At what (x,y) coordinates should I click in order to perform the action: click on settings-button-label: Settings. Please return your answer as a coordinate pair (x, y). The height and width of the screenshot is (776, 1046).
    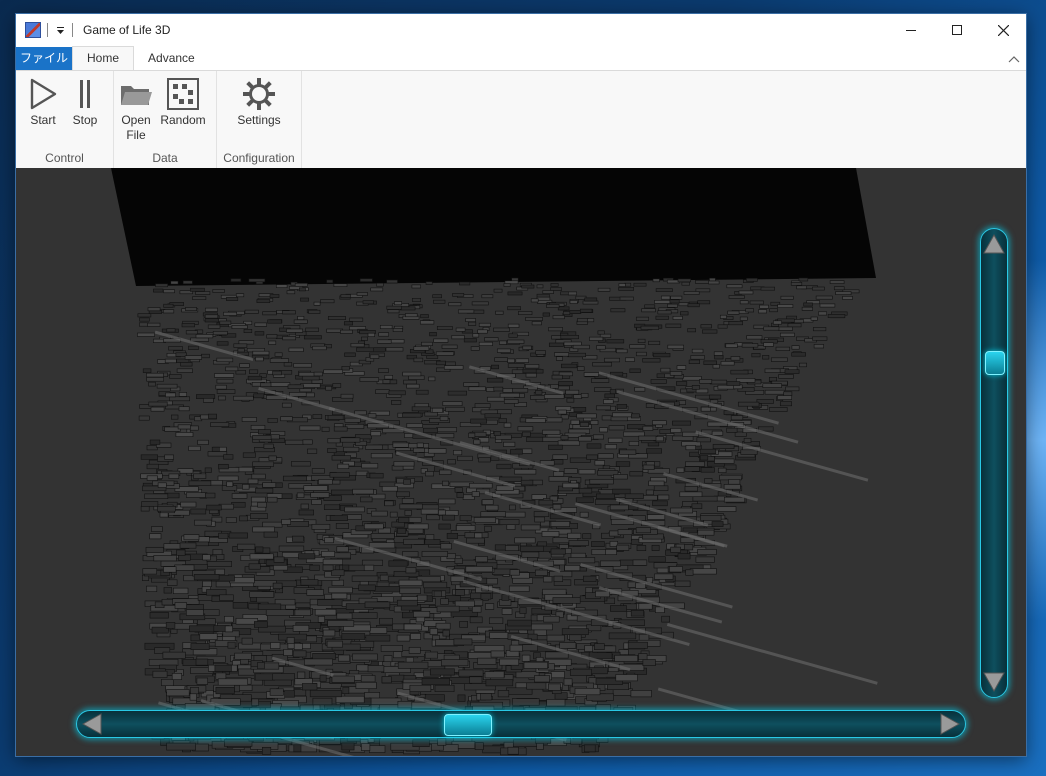
    Looking at the image, I should click on (259, 120).